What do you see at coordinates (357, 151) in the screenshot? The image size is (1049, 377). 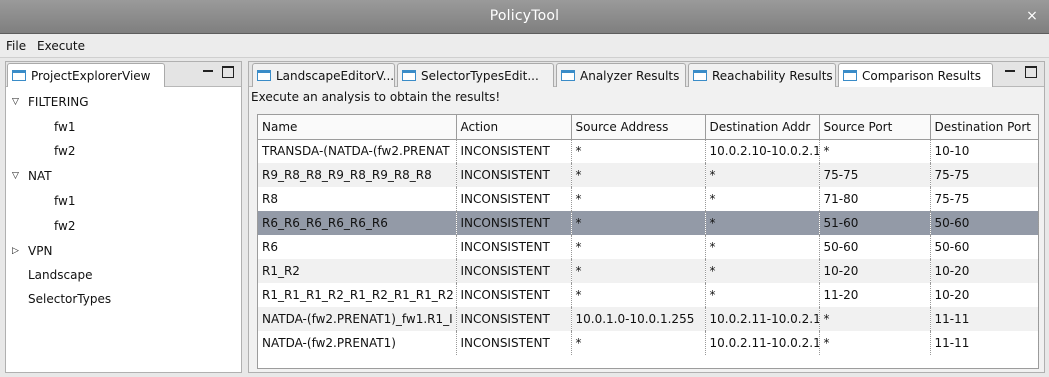 I see `table-cell: TRANSDA-(NATDA-(fw2.PRENAT` at bounding box center [357, 151].